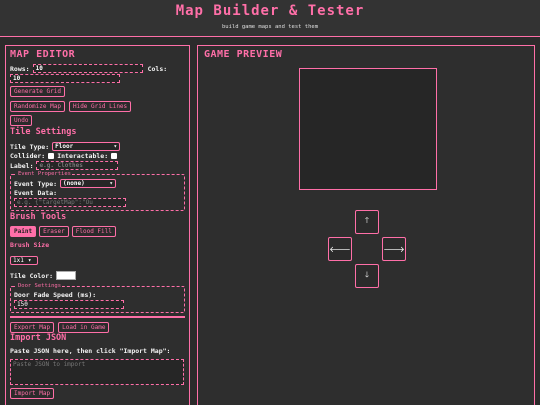 The height and width of the screenshot is (405, 540). I want to click on event-data-label: Event Data:, so click(36, 193).